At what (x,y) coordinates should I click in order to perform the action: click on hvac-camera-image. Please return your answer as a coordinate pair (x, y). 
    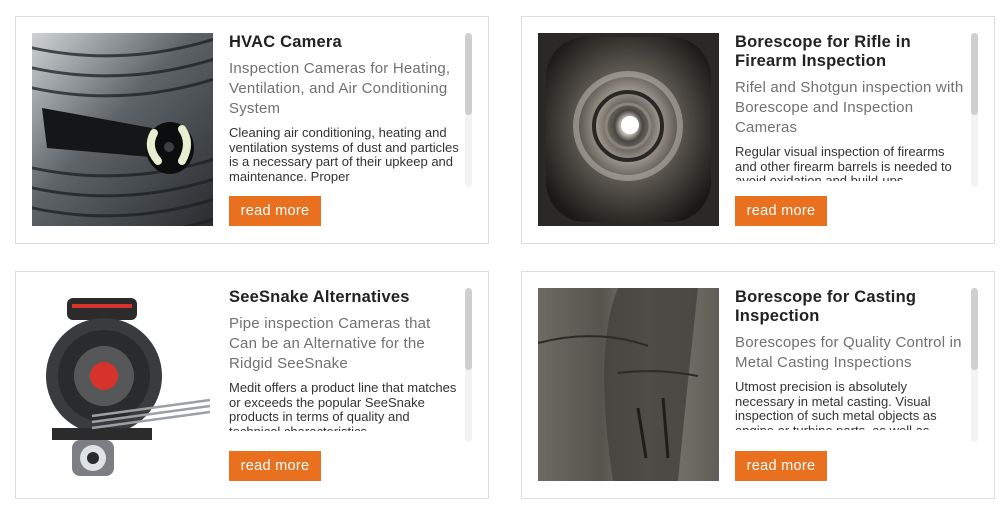
    Looking at the image, I should click on (122, 129).